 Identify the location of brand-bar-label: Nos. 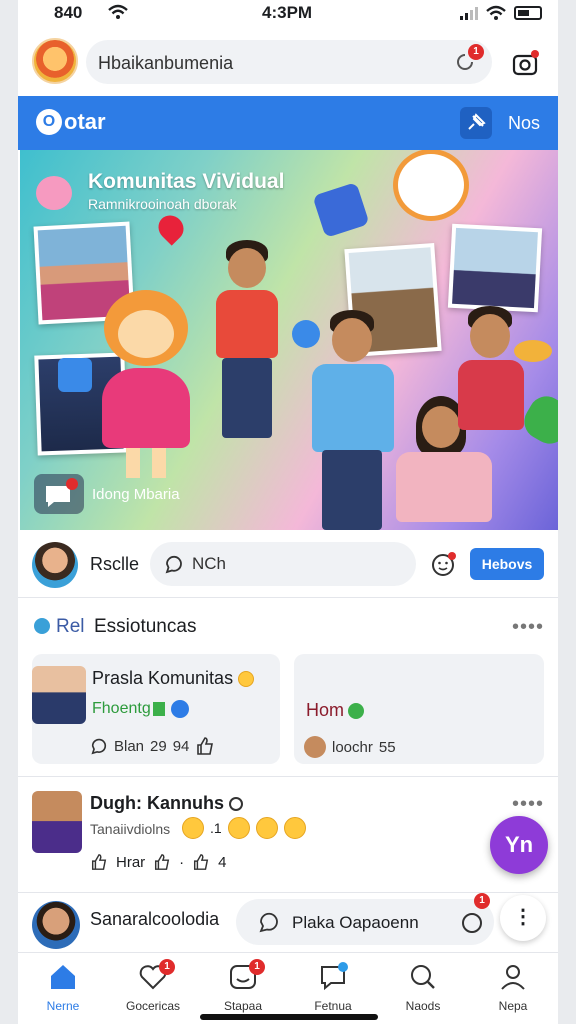
(524, 123).